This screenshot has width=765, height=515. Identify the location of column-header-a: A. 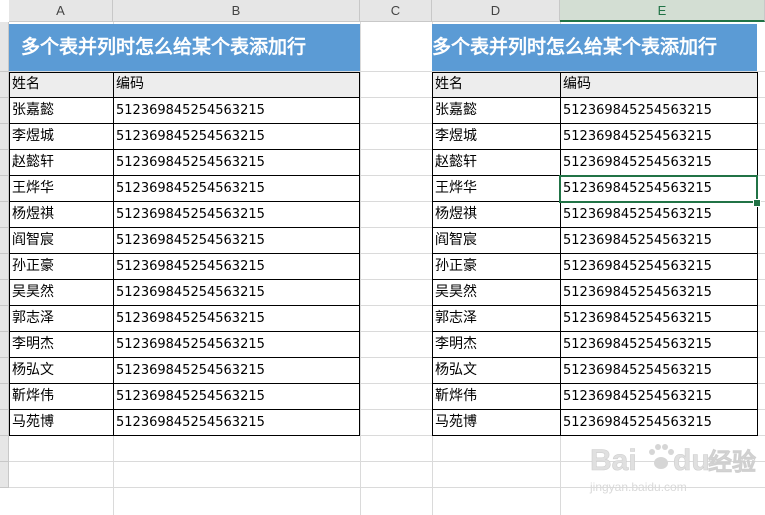
(61, 11).